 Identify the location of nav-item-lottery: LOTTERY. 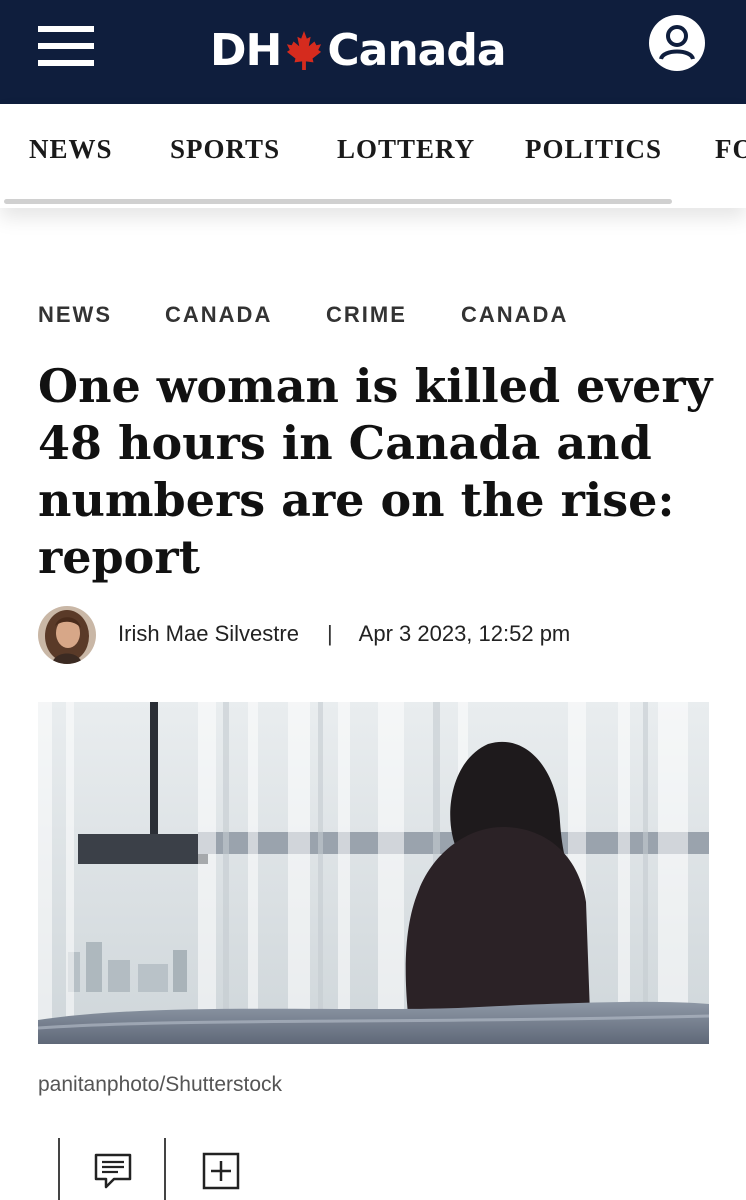
(406, 149).